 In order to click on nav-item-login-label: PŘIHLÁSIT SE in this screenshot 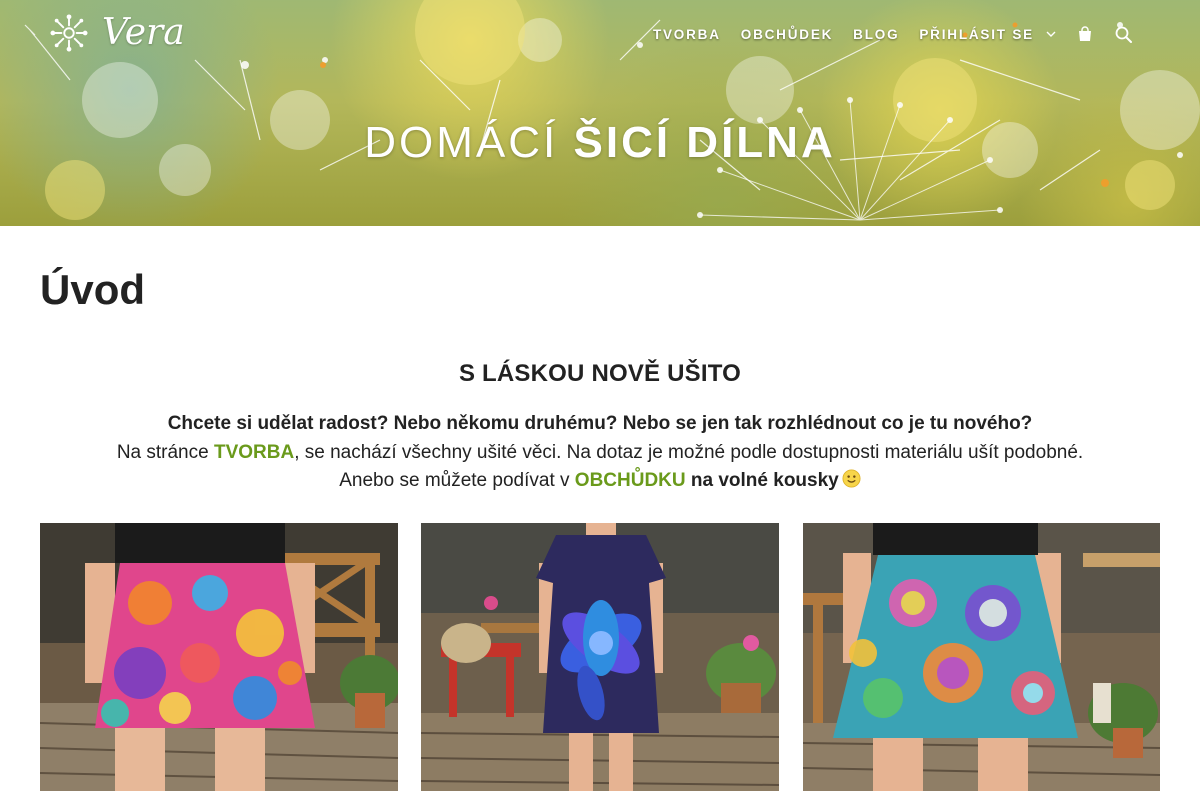, I will do `click(976, 34)`.